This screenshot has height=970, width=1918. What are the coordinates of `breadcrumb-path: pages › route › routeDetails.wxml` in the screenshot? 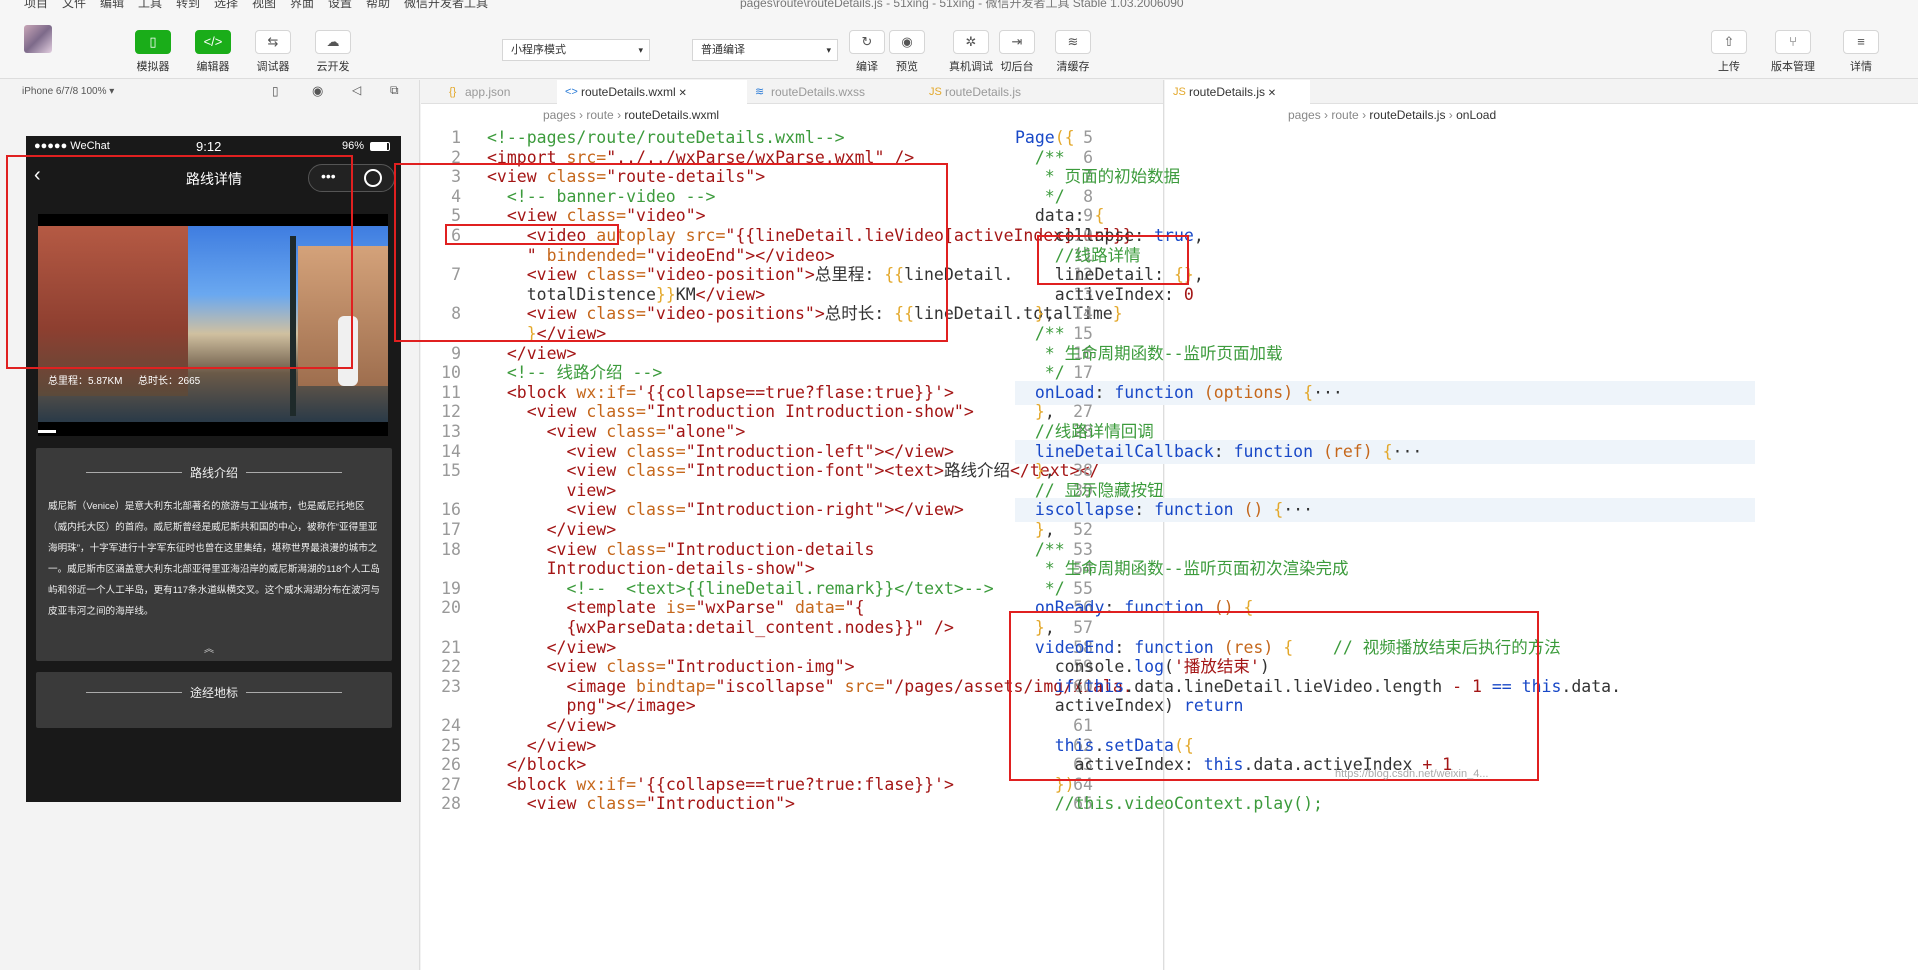 It's located at (631, 115).